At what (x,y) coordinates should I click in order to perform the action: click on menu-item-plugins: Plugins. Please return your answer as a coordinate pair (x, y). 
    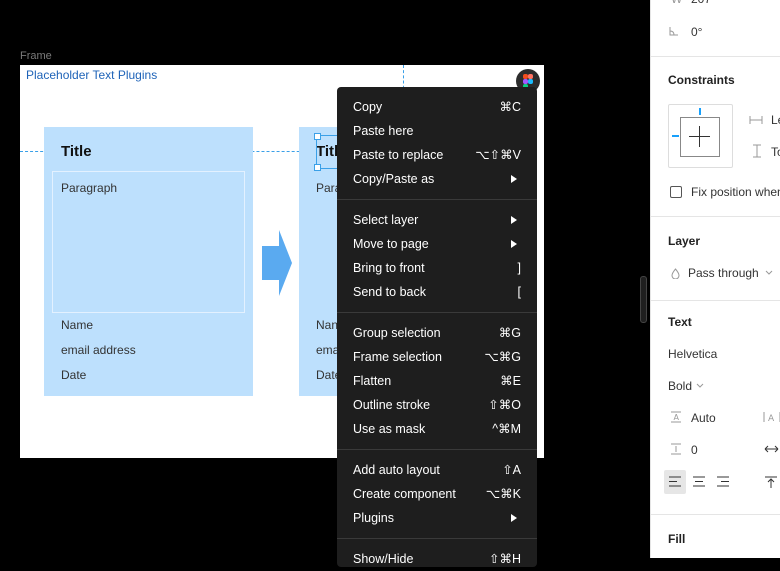
    Looking at the image, I should click on (437, 518).